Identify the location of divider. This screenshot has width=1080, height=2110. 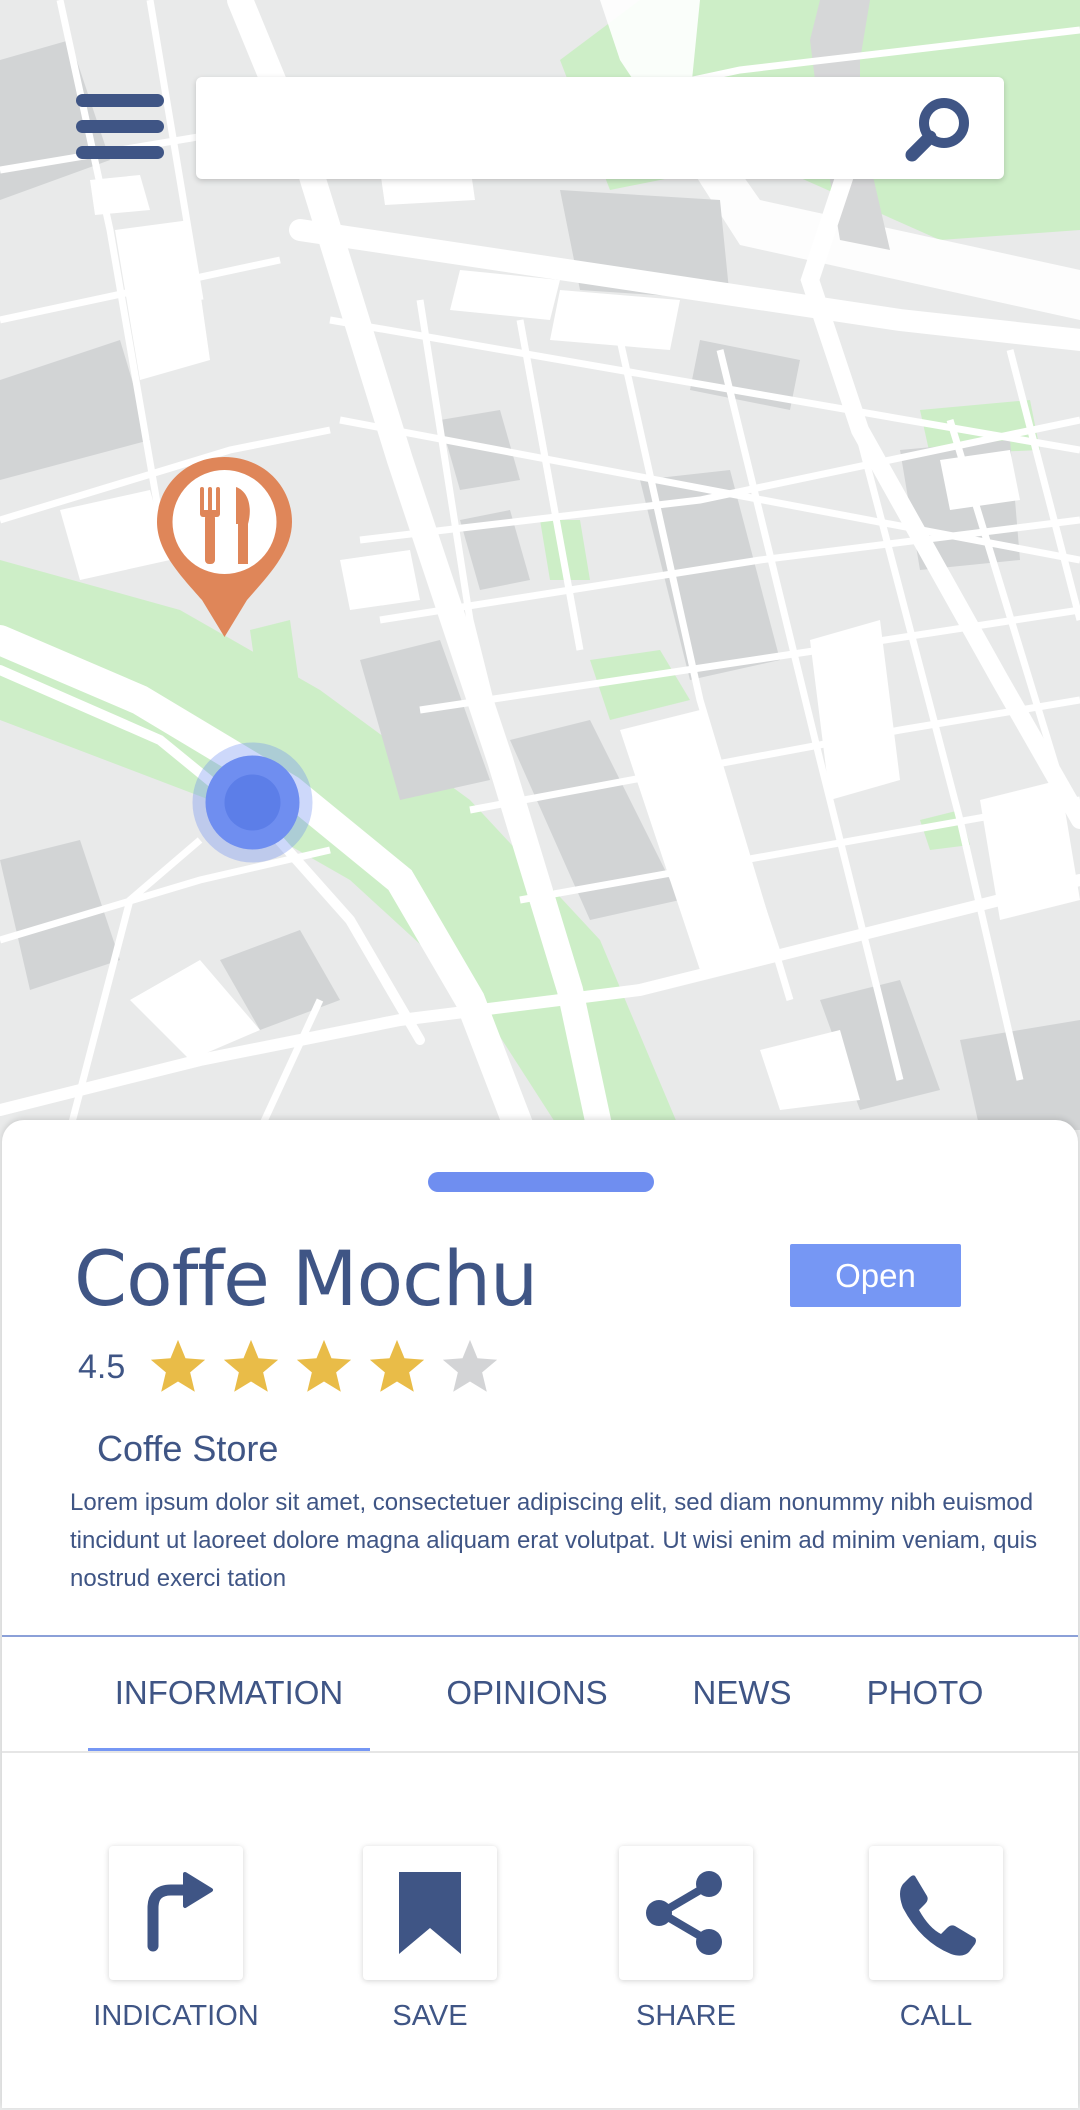
(540, 1752).